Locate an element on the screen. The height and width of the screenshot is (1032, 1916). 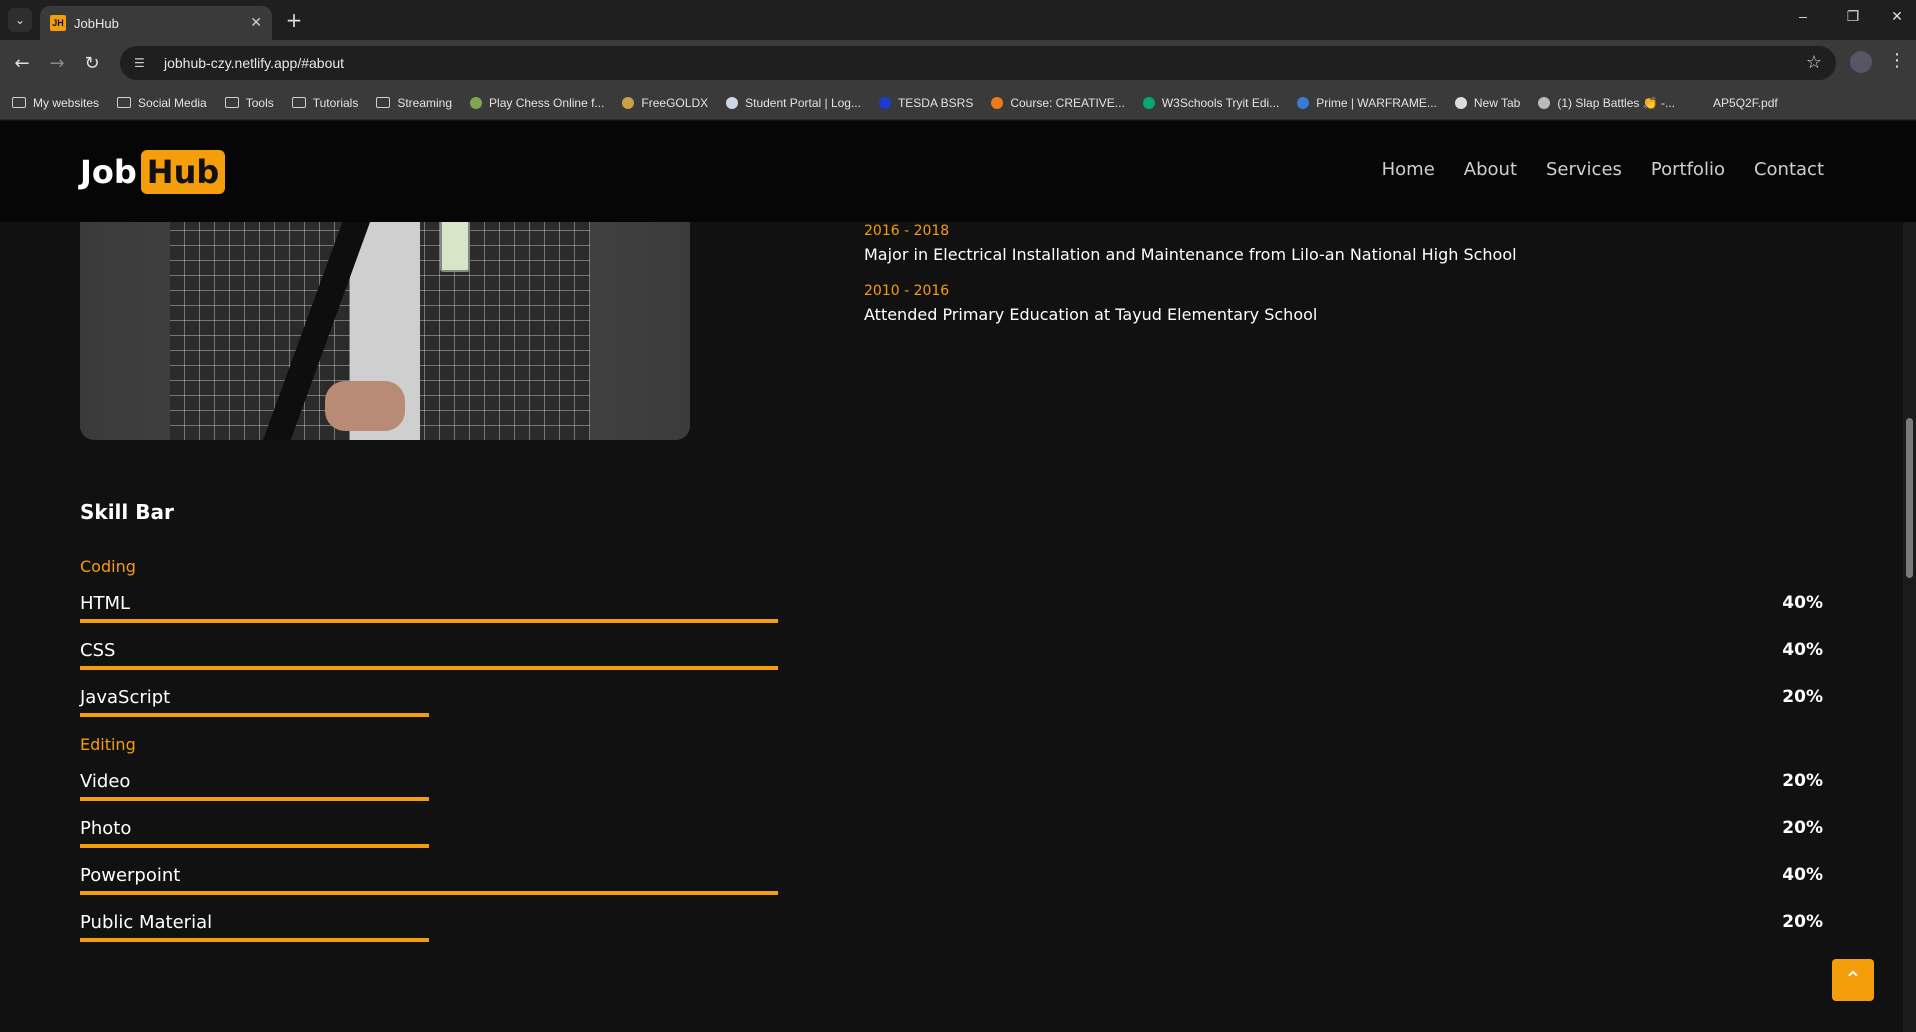
photo-hand is located at coordinates (365, 406).